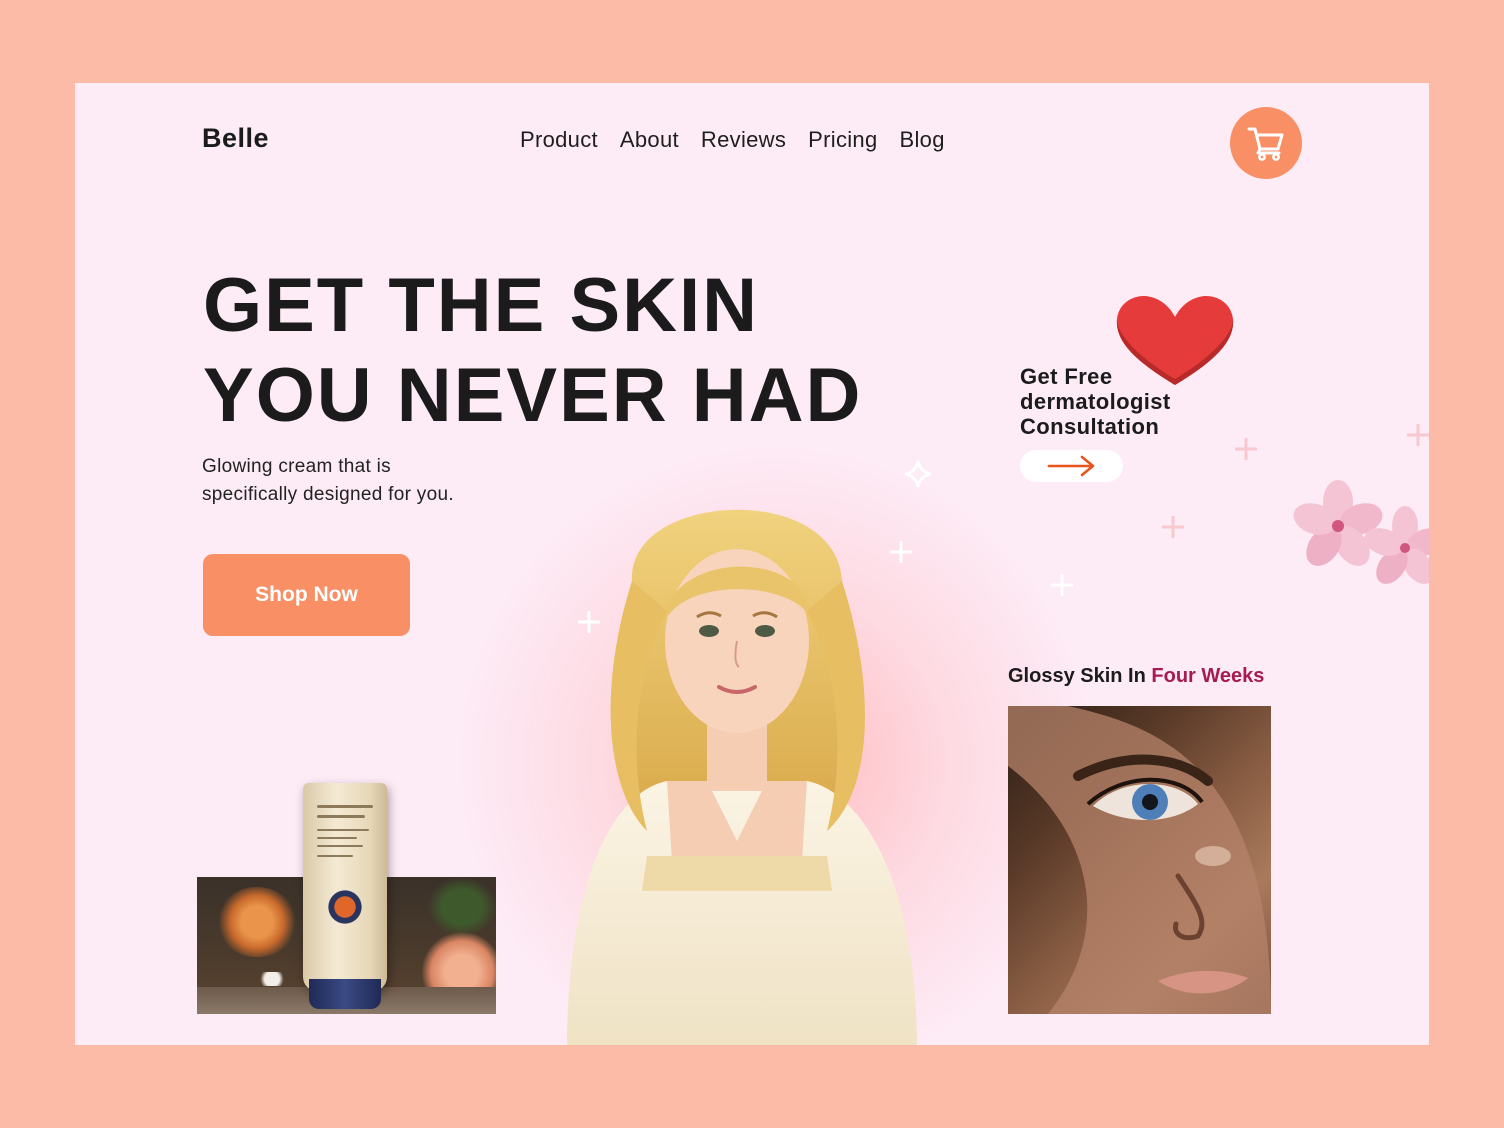  Describe the element at coordinates (306, 595) in the screenshot. I see `shop-now-button: Shop Now` at that location.